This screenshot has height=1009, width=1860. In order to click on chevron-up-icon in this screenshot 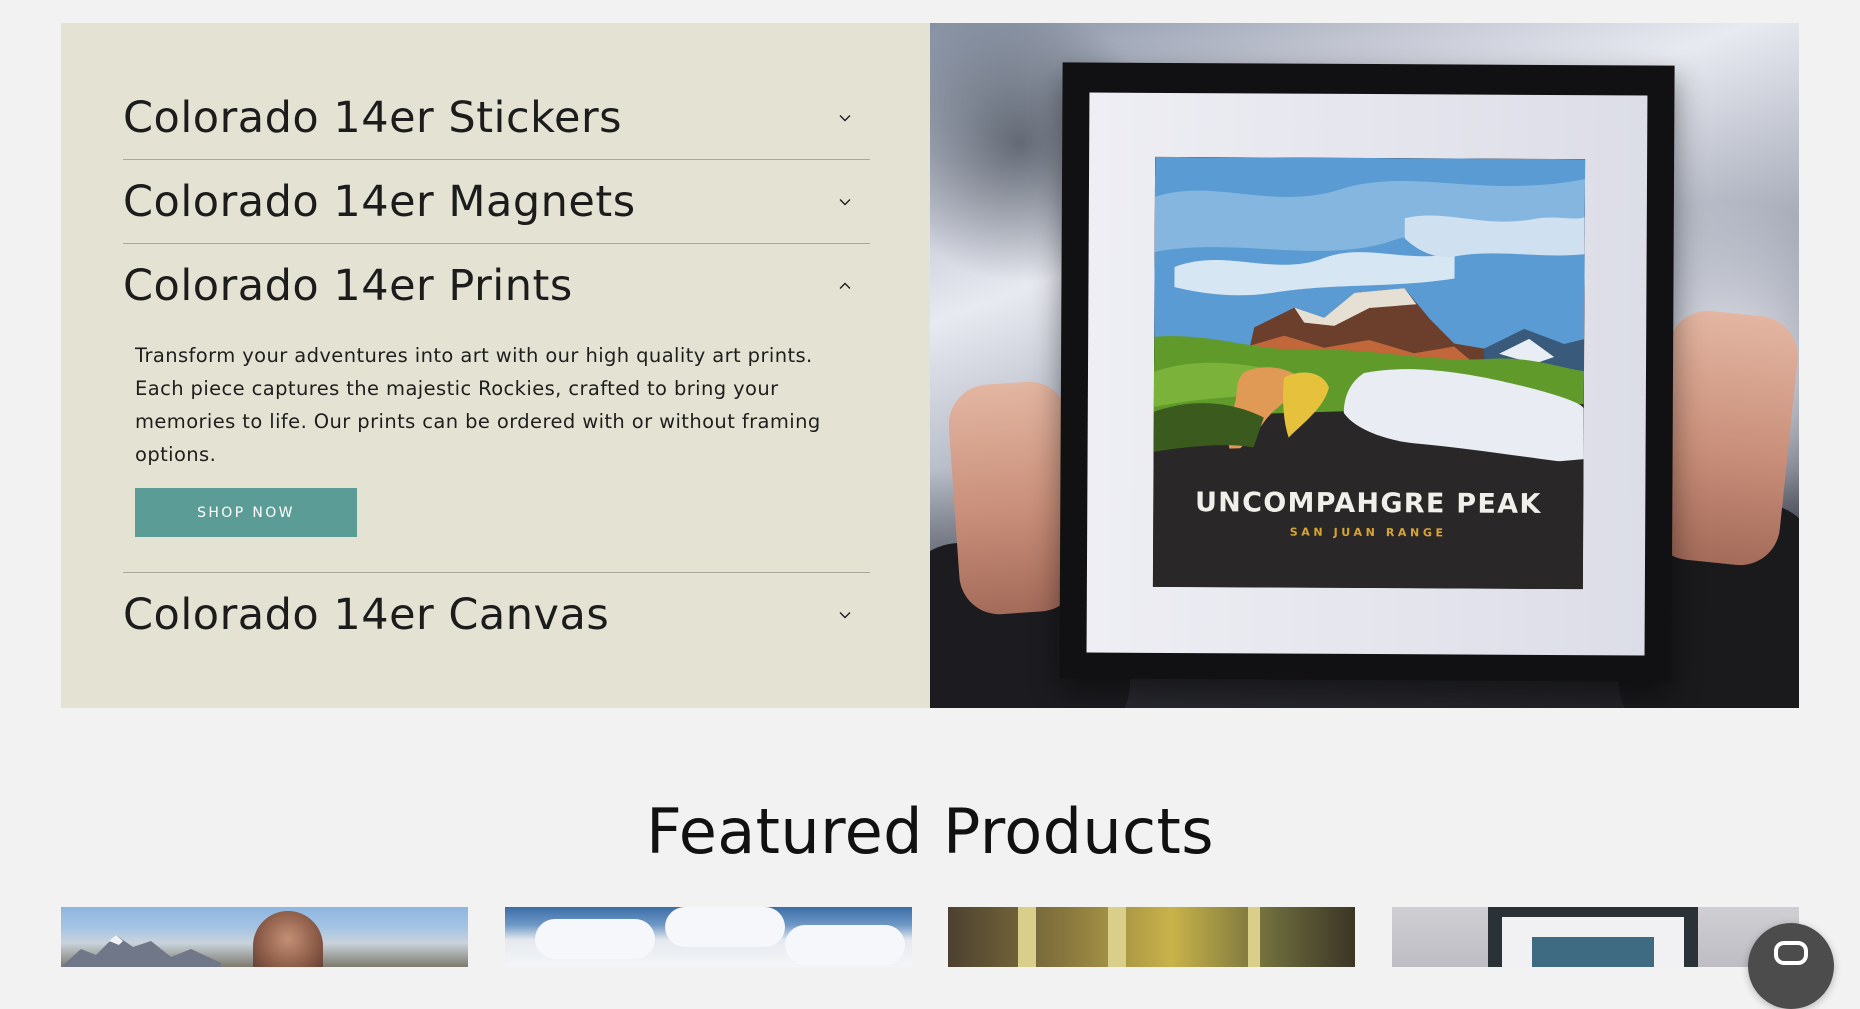, I will do `click(845, 286)`.